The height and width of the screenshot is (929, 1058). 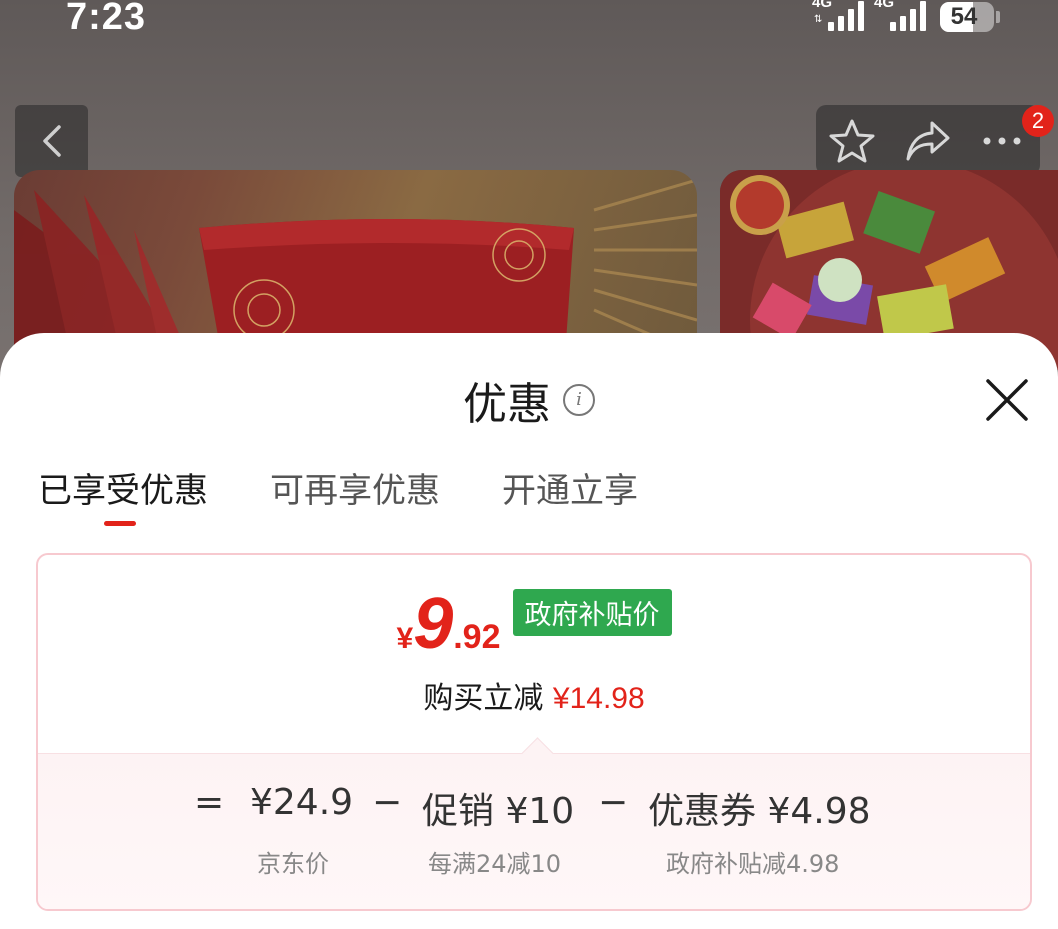 I want to click on breakdown-formula: = ¥24.9 − 促销 ¥10 − 优惠券 ¥4.98, so click(x=534, y=807).